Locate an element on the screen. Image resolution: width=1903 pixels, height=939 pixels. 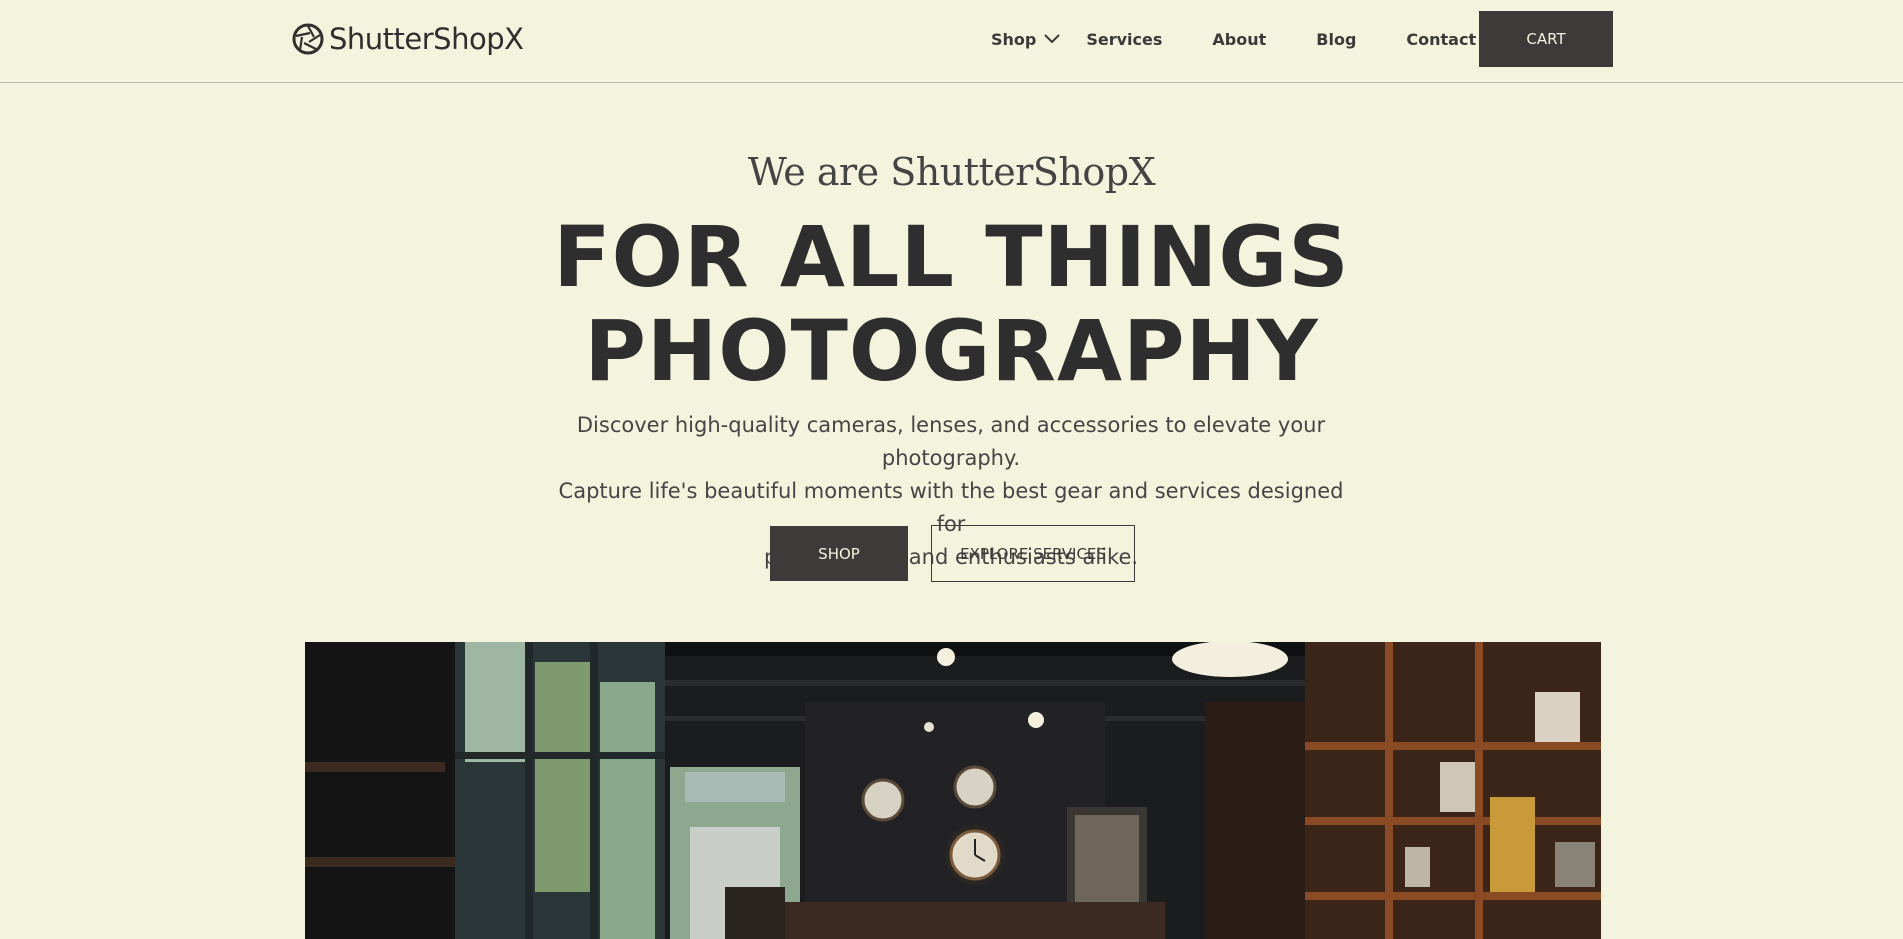
nav-item-contact: Contact is located at coordinates (1441, 39).